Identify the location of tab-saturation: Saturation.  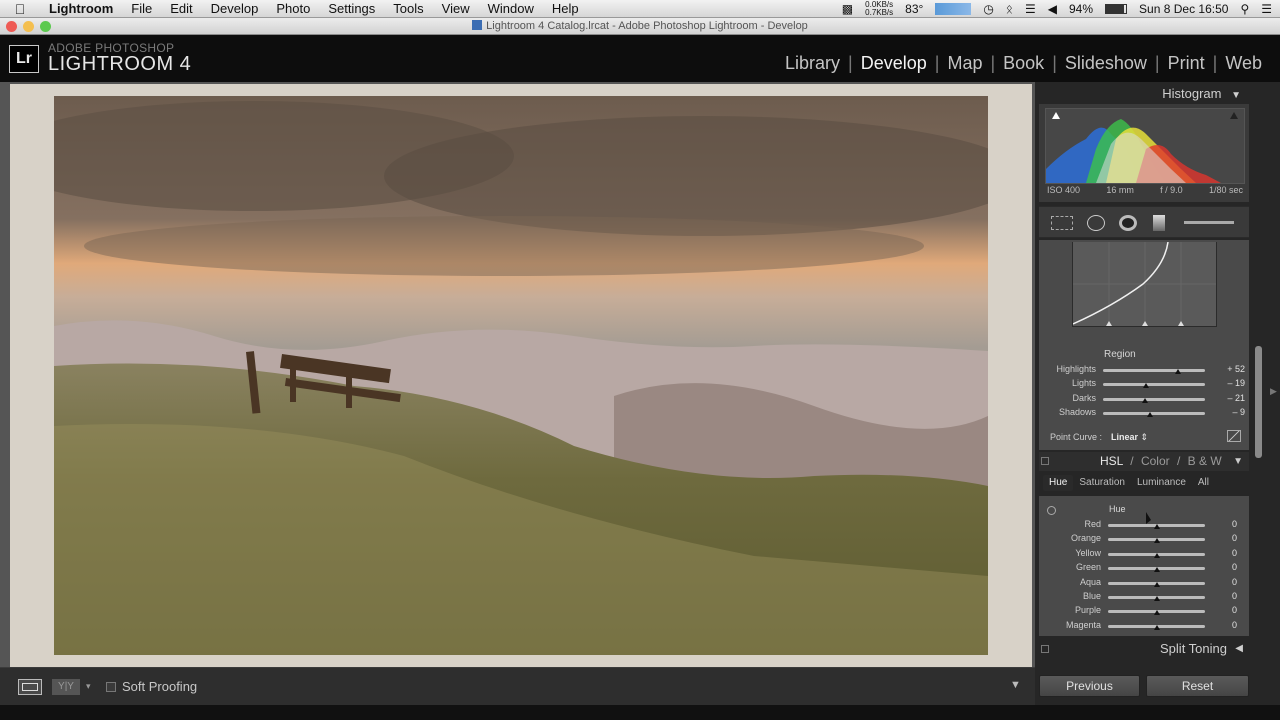
(1102, 483).